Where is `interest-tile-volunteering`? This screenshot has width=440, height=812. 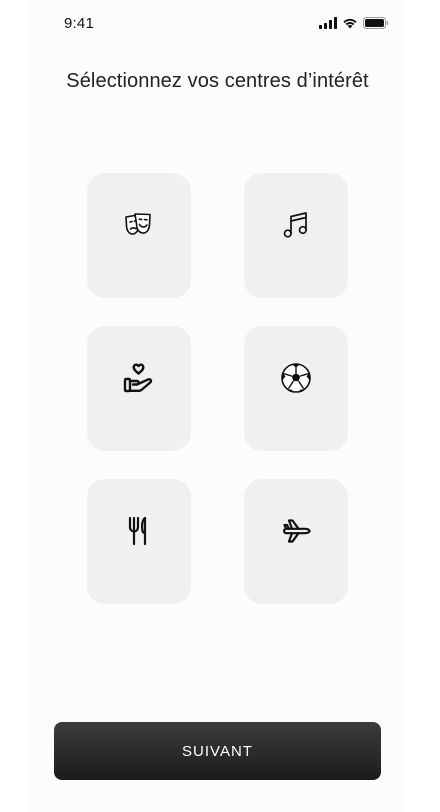
interest-tile-volunteering is located at coordinates (139, 388).